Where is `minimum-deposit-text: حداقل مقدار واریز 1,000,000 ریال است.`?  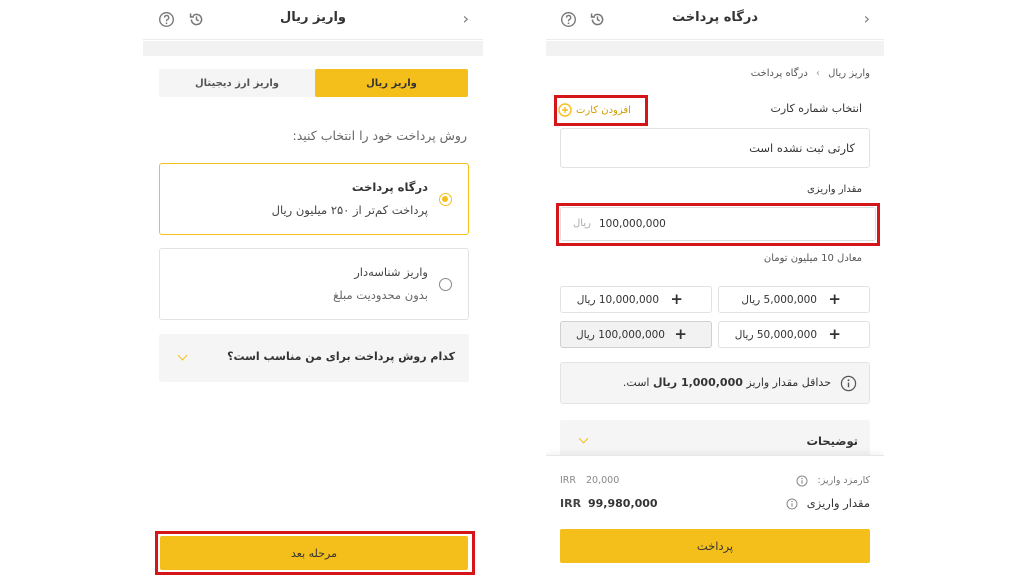 minimum-deposit-text: حداقل مقدار واریز 1,000,000 ریال است. is located at coordinates (727, 382).